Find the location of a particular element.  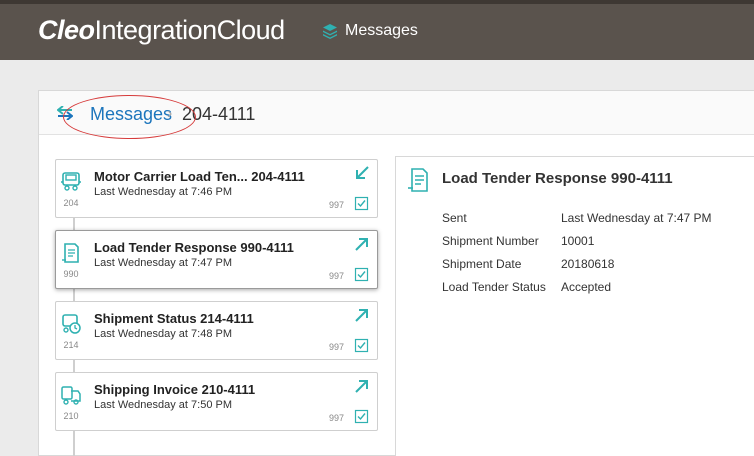

detail-label: Load Tender Status is located at coordinates (494, 287).